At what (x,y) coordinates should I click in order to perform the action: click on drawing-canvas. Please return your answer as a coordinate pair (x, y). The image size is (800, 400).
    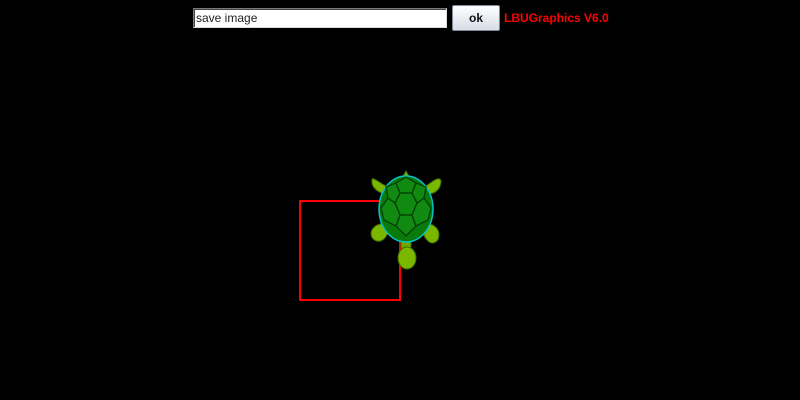
    Looking at the image, I should click on (370, 235).